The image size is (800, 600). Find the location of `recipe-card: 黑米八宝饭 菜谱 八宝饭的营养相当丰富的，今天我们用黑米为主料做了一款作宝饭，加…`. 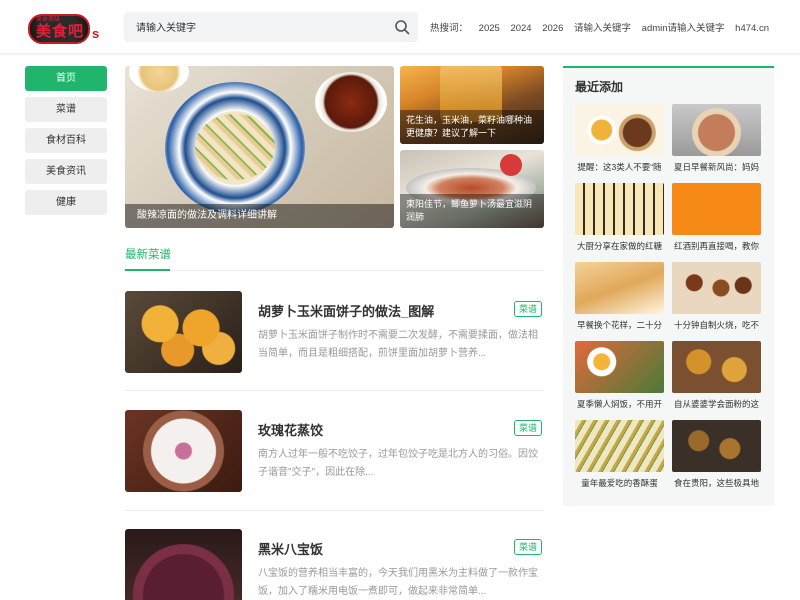

recipe-card: 黑米八宝饭 菜谱 八宝饭的营养相当丰富的，今天我们用黑米为主料做了一款作宝饭，加… is located at coordinates (334, 564).